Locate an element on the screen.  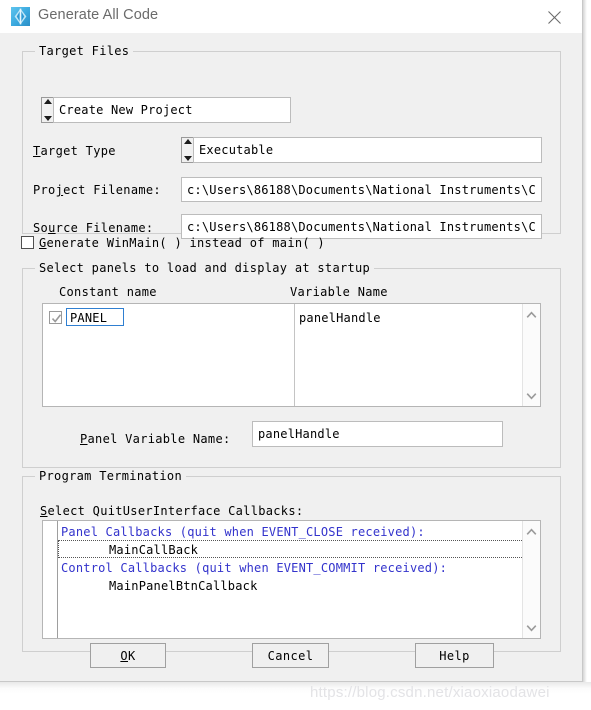
target-type-label: Target Type is located at coordinates (74, 151).